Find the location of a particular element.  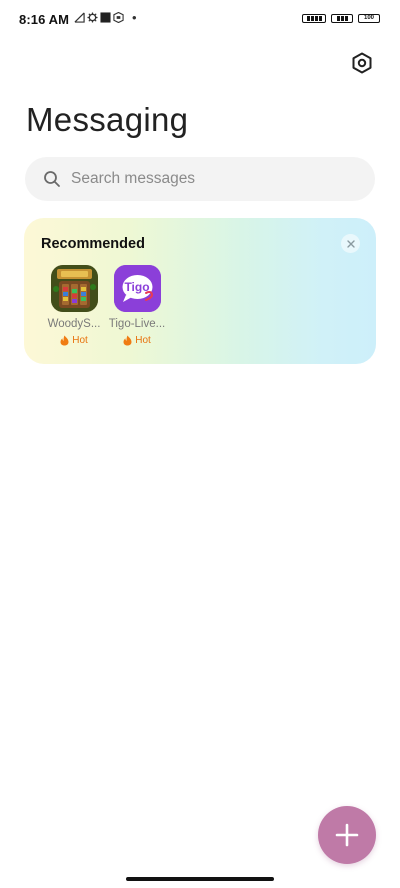

square-notification-icon is located at coordinates (105, 17).